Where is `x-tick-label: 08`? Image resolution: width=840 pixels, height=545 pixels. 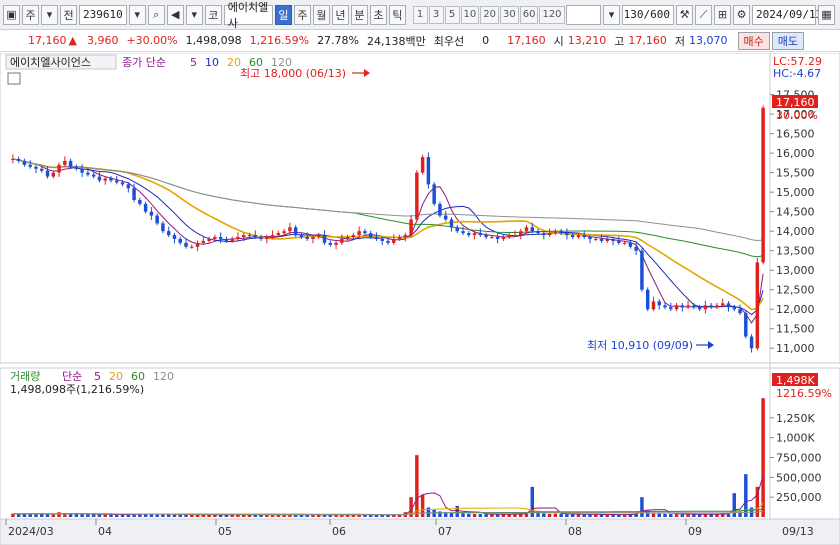
x-tick-label: 08 is located at coordinates (575, 531).